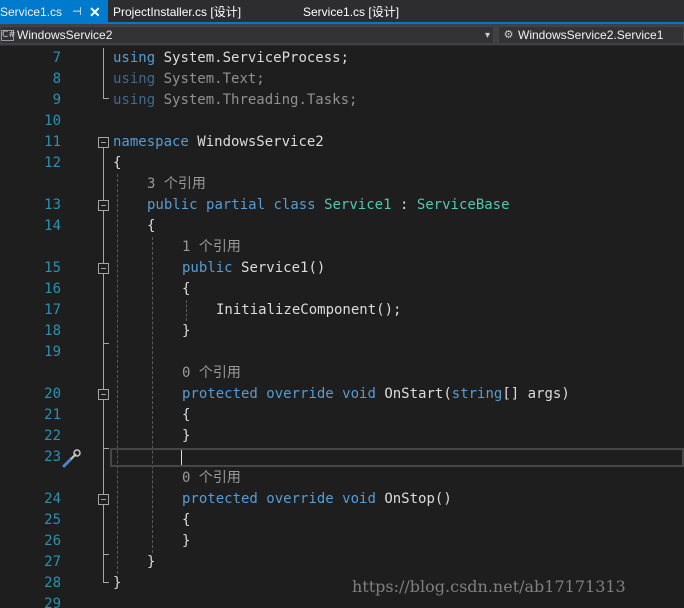 This screenshot has height=608, width=684. I want to click on code-line-9: using System.Threading.Tasks;, so click(235, 100).